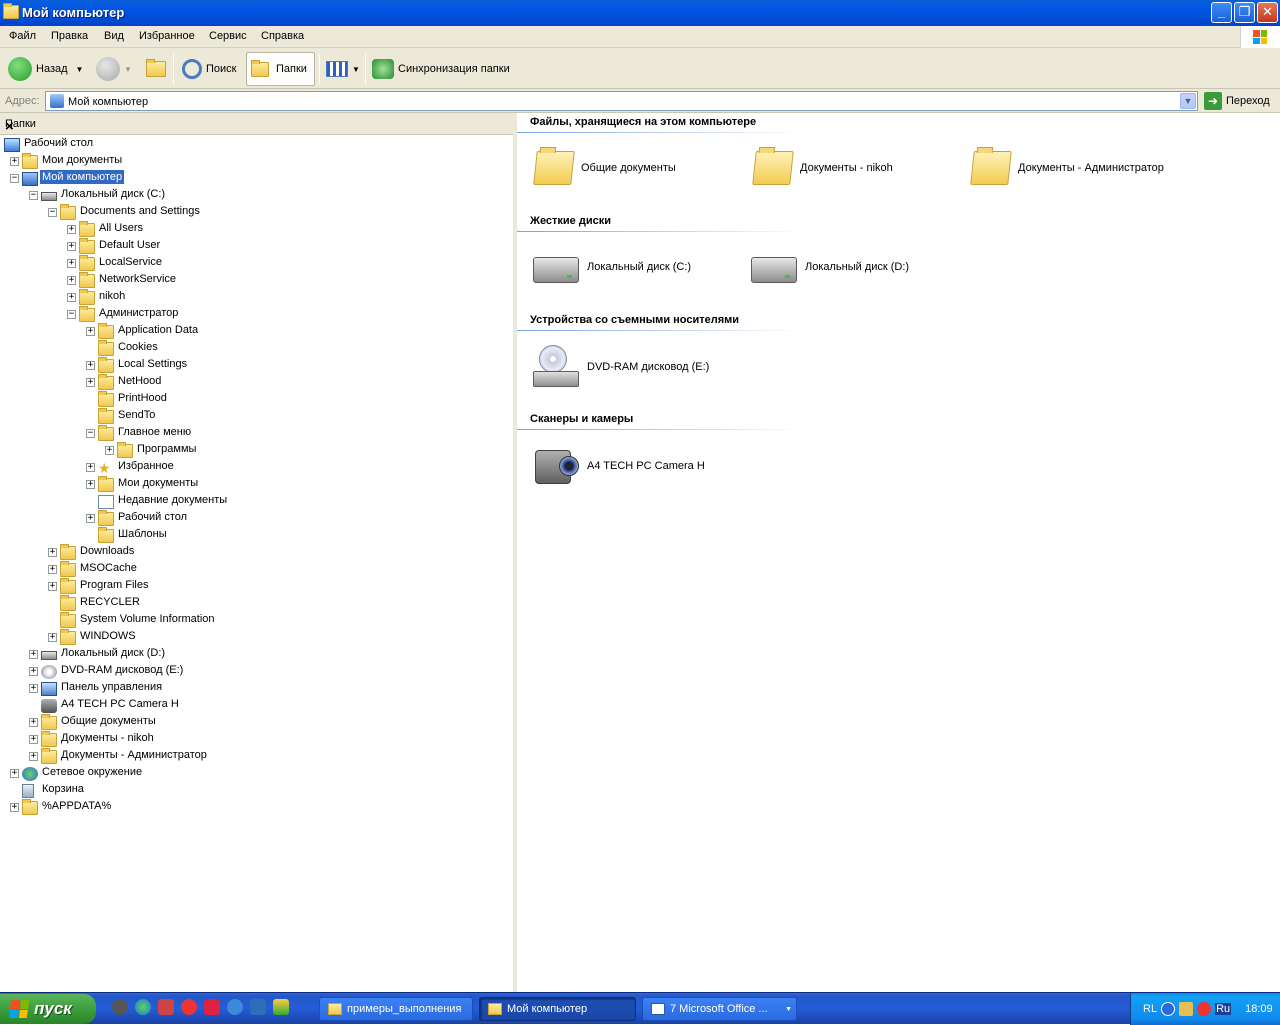 The height and width of the screenshot is (1025, 1280). I want to click on tree-item: Рабочий стол, so click(255, 144).